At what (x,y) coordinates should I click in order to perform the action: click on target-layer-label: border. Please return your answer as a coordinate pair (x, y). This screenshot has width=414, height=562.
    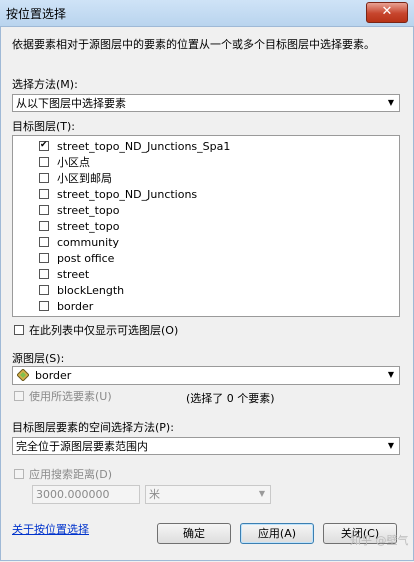
    Looking at the image, I should click on (75, 306).